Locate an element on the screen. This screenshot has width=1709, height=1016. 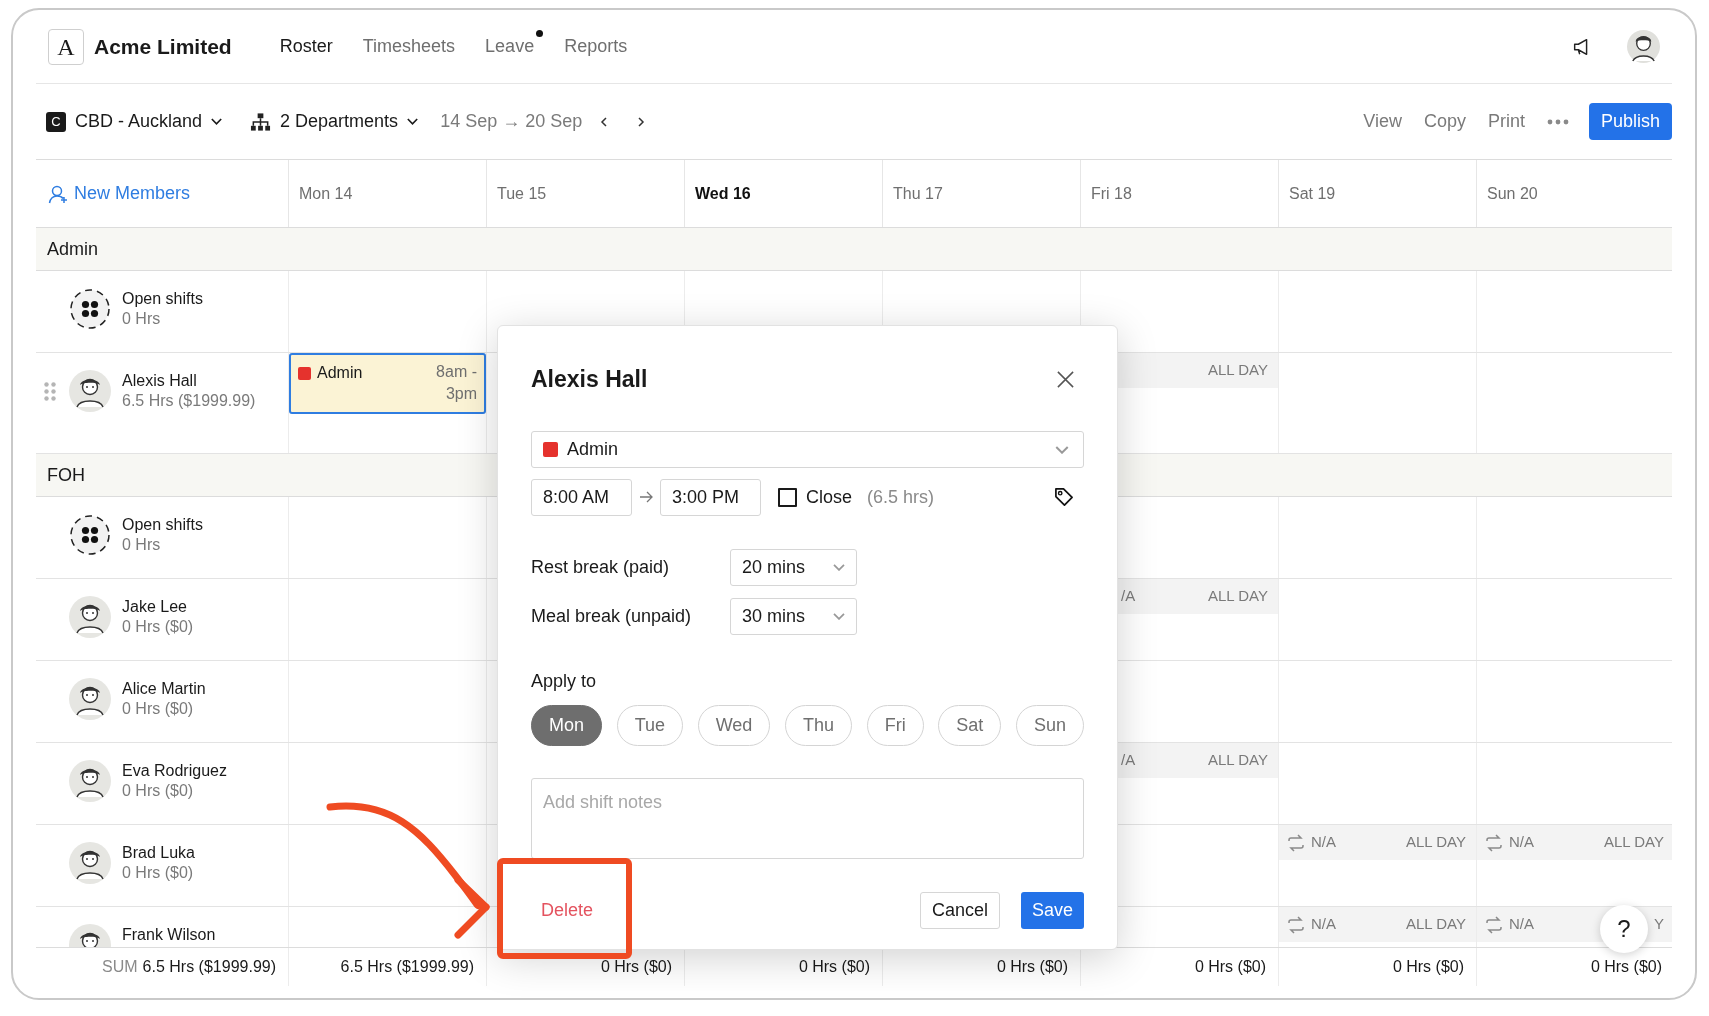
shift-block: Admin 8am - 3pm is located at coordinates (387, 383).